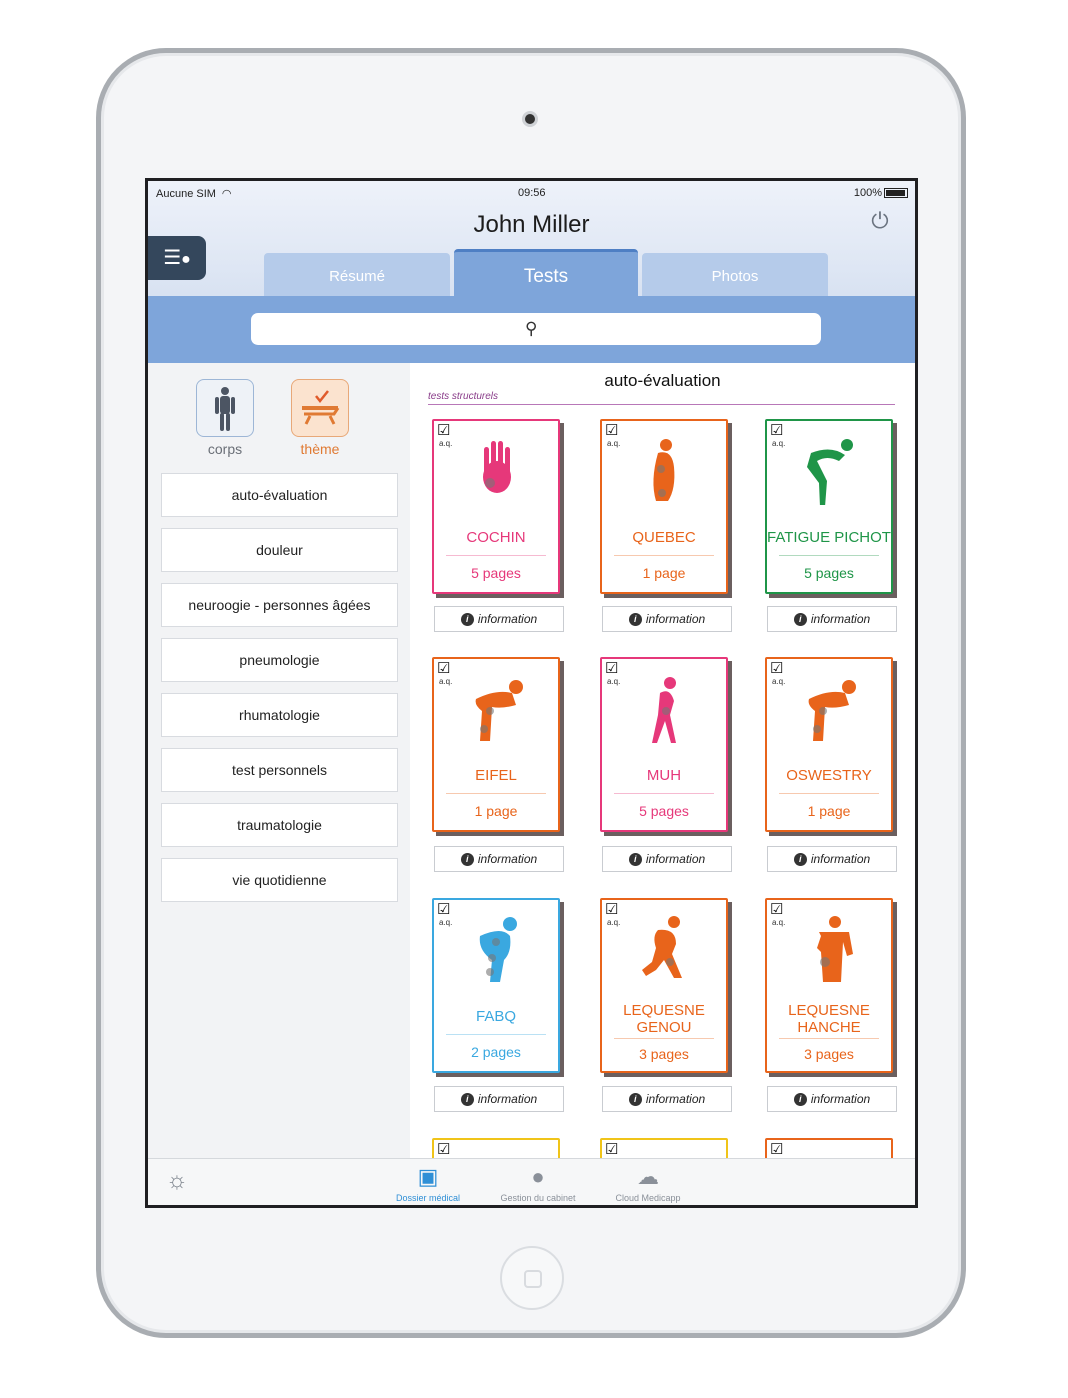  Describe the element at coordinates (829, 1019) in the screenshot. I see `test-name: LEQUESNE HANCHE` at that location.